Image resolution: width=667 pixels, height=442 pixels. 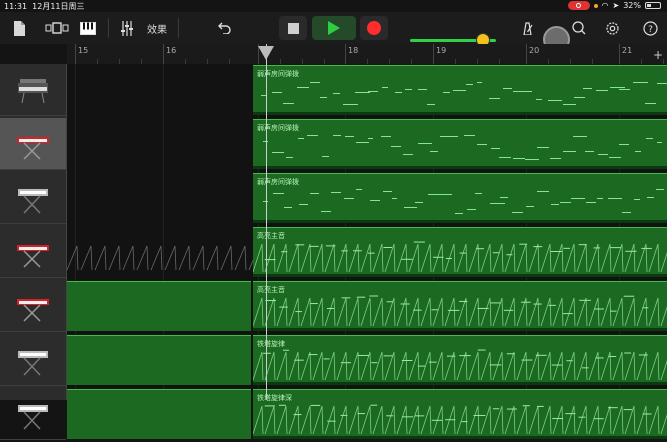 What do you see at coordinates (441, 50) in the screenshot?
I see `ruler-bar-number: 19` at bounding box center [441, 50].